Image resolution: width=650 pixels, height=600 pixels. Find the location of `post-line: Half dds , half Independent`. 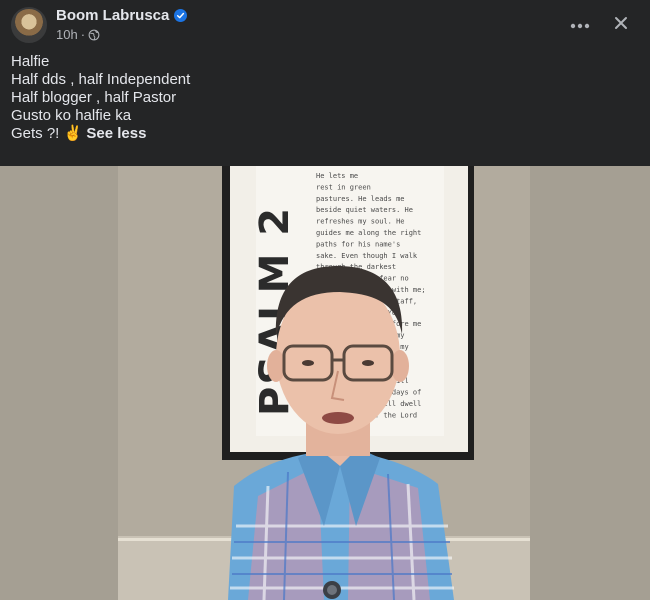

post-line: Half dds , half Independent is located at coordinates (101, 79).